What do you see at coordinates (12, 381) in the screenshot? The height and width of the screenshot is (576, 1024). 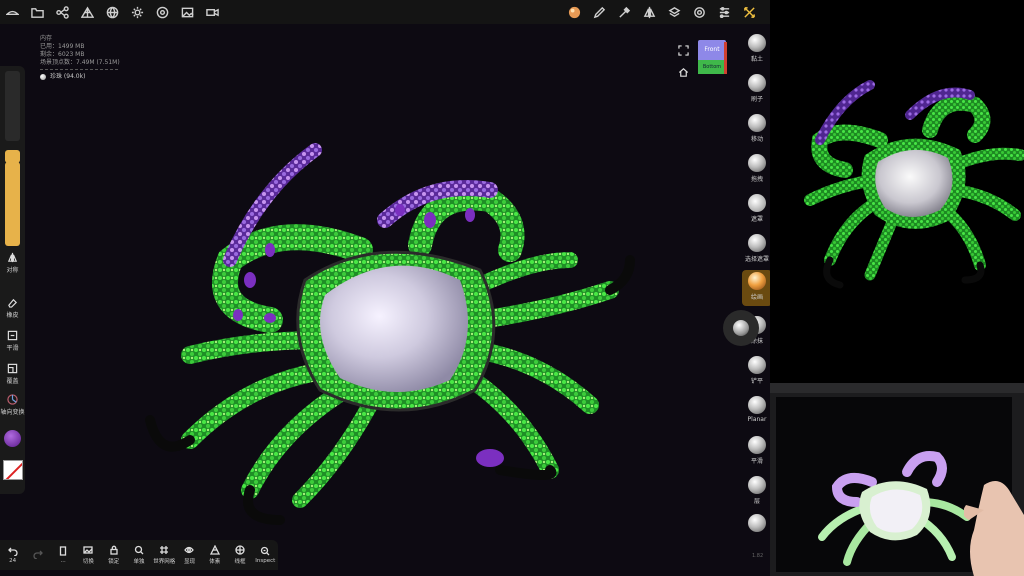 I see `mask-label: 覆盖` at bounding box center [12, 381].